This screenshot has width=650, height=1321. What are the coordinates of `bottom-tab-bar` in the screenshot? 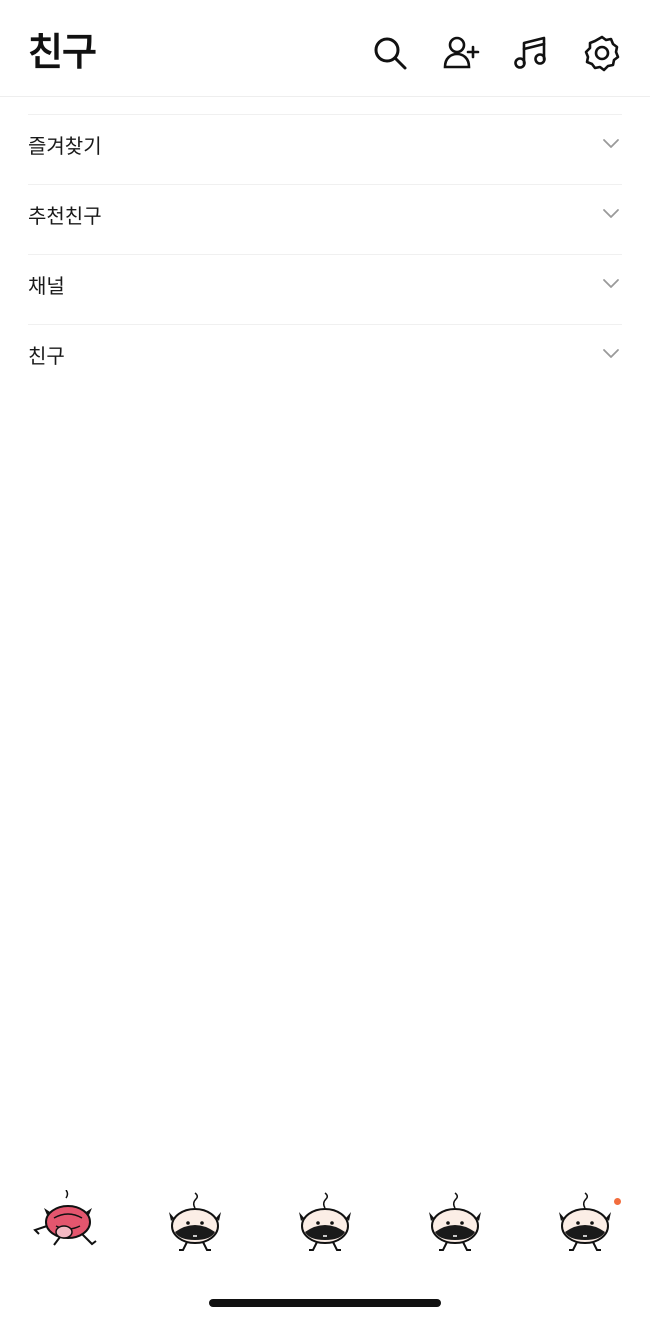 It's located at (325, 1225).